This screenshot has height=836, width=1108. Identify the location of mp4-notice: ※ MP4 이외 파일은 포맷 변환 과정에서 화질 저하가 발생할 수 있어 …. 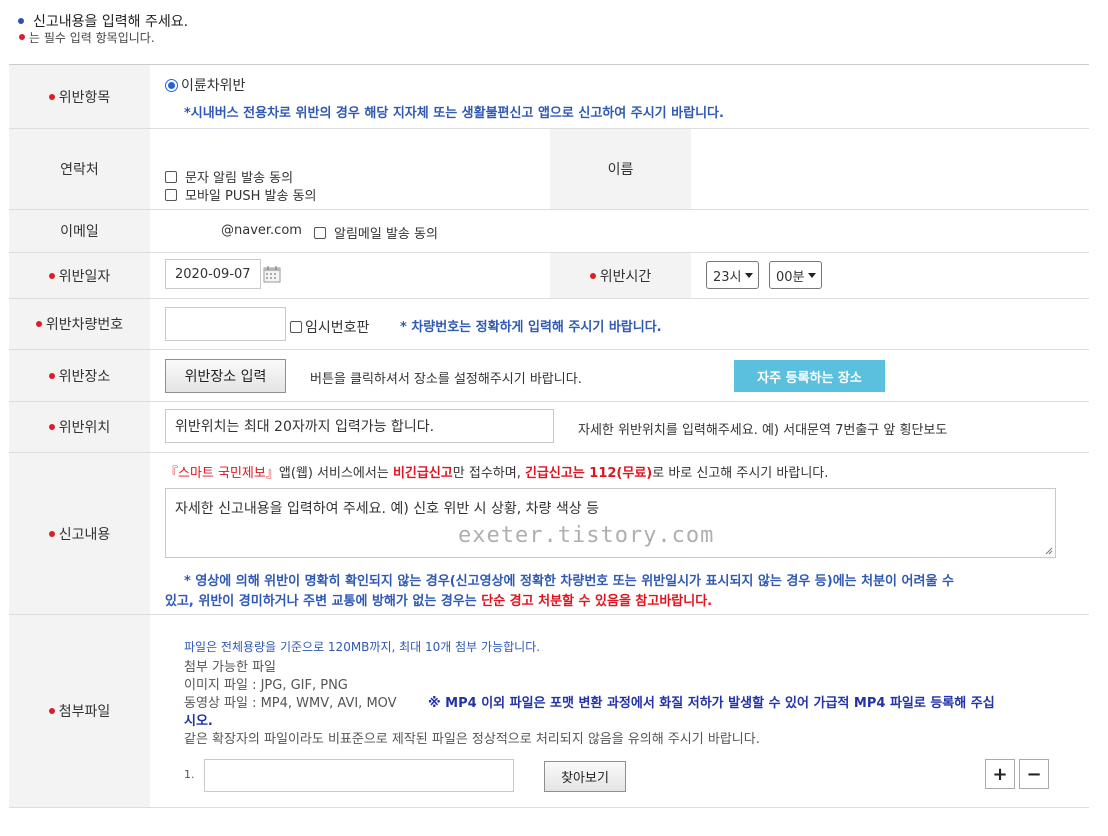
(711, 703).